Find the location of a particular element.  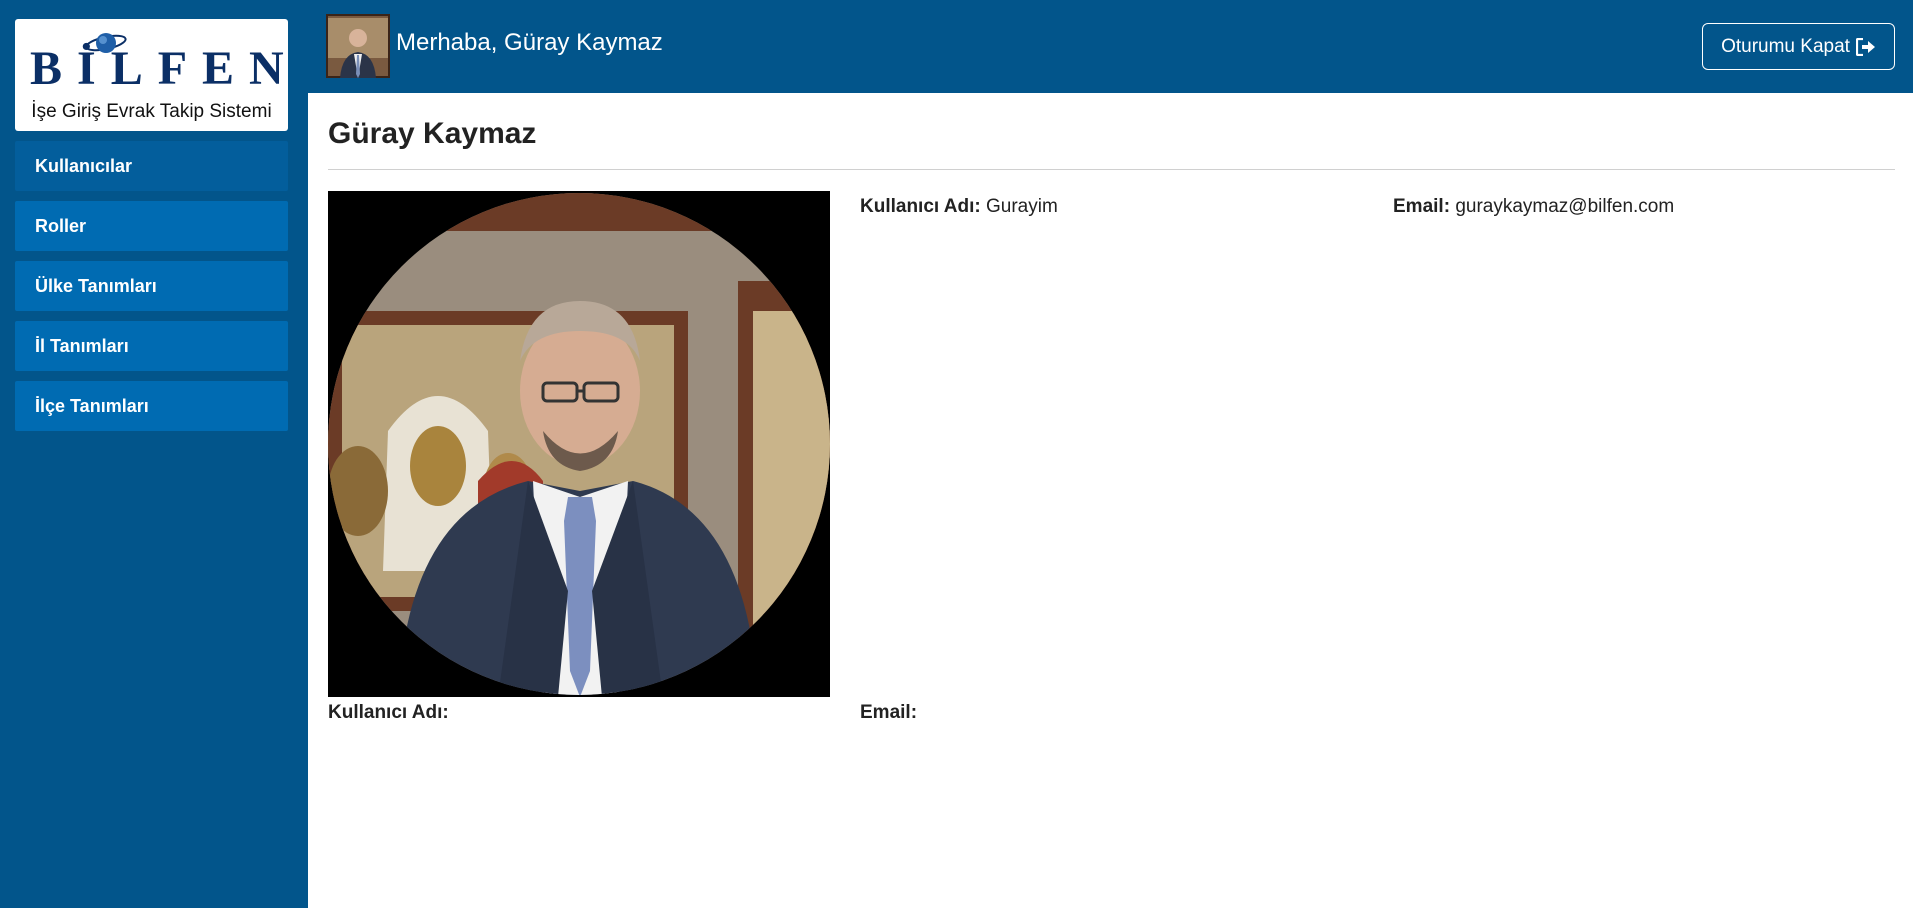

lower-username-label: Kullanıcı Adı: is located at coordinates (388, 712).